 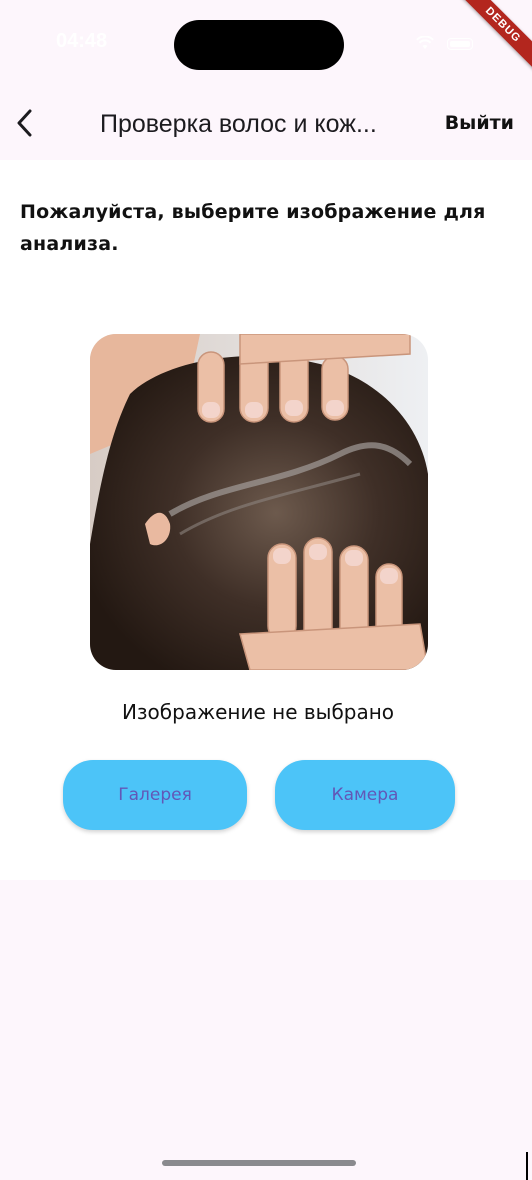 I want to click on back-button, so click(x=25, y=123).